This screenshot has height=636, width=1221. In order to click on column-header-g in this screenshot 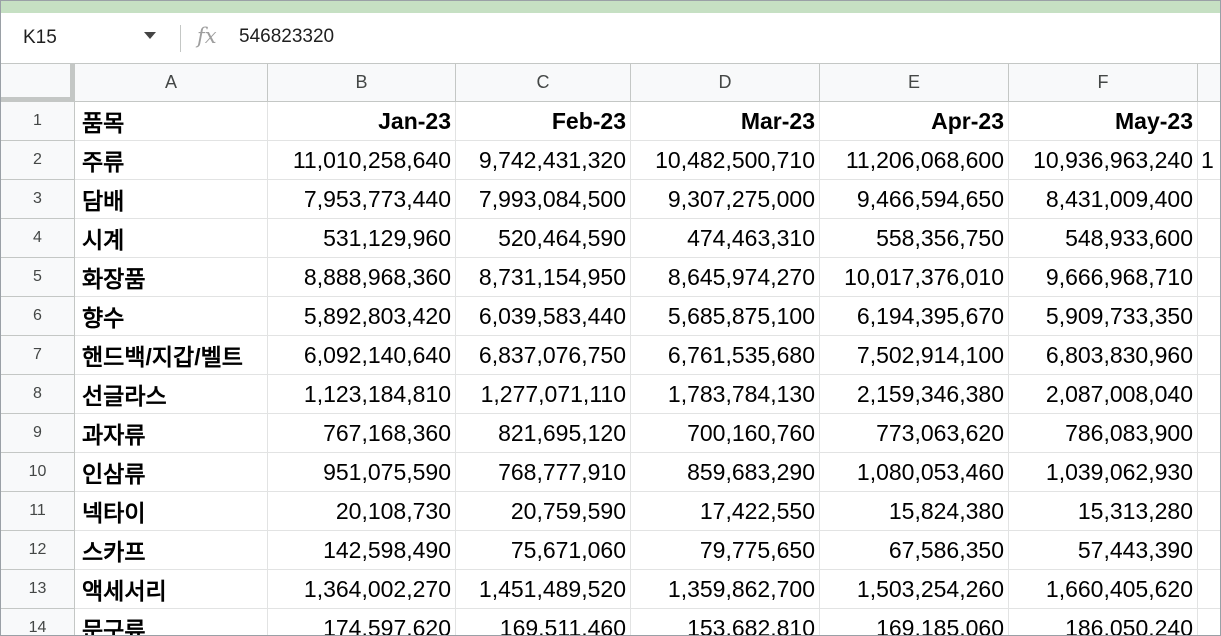, I will do `click(1209, 83)`.